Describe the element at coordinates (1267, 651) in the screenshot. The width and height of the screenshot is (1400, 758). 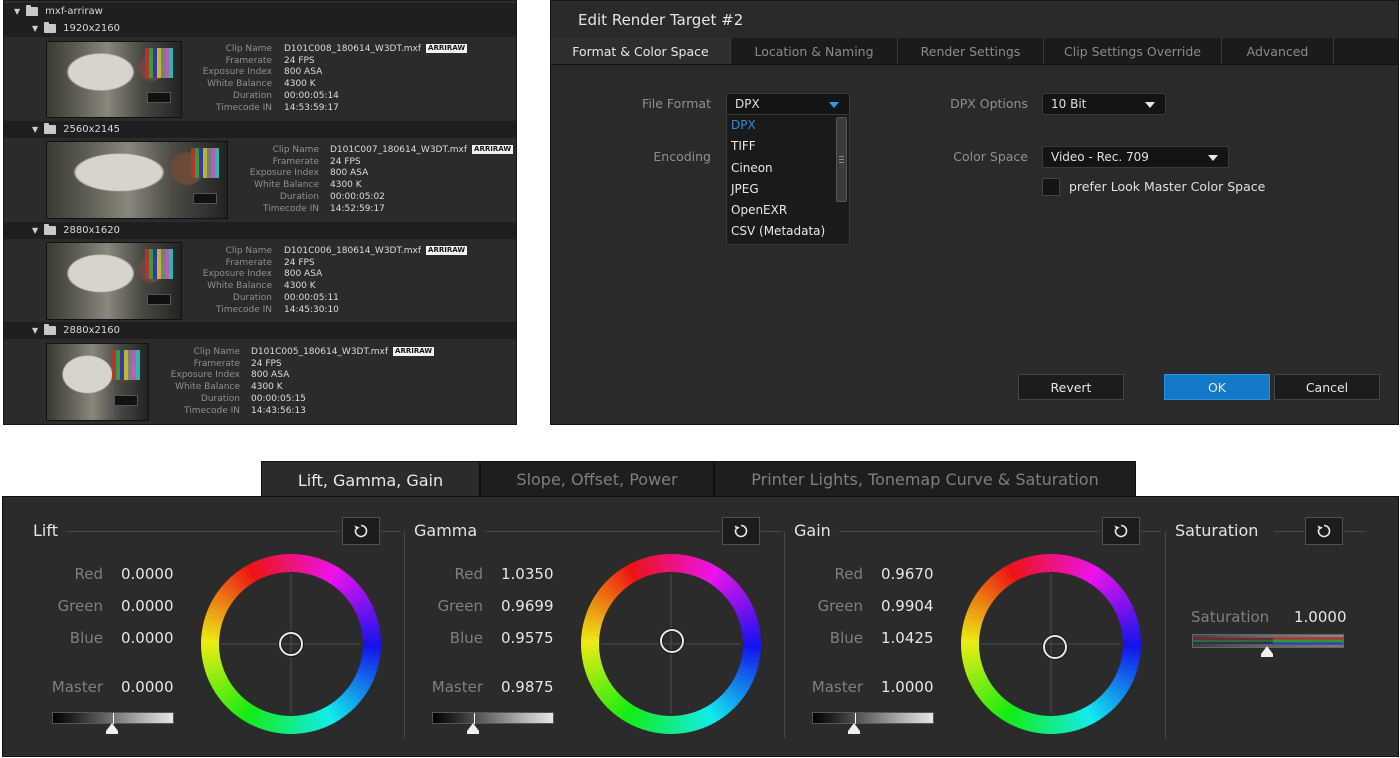
I see `saturation-slider-thumb` at that location.